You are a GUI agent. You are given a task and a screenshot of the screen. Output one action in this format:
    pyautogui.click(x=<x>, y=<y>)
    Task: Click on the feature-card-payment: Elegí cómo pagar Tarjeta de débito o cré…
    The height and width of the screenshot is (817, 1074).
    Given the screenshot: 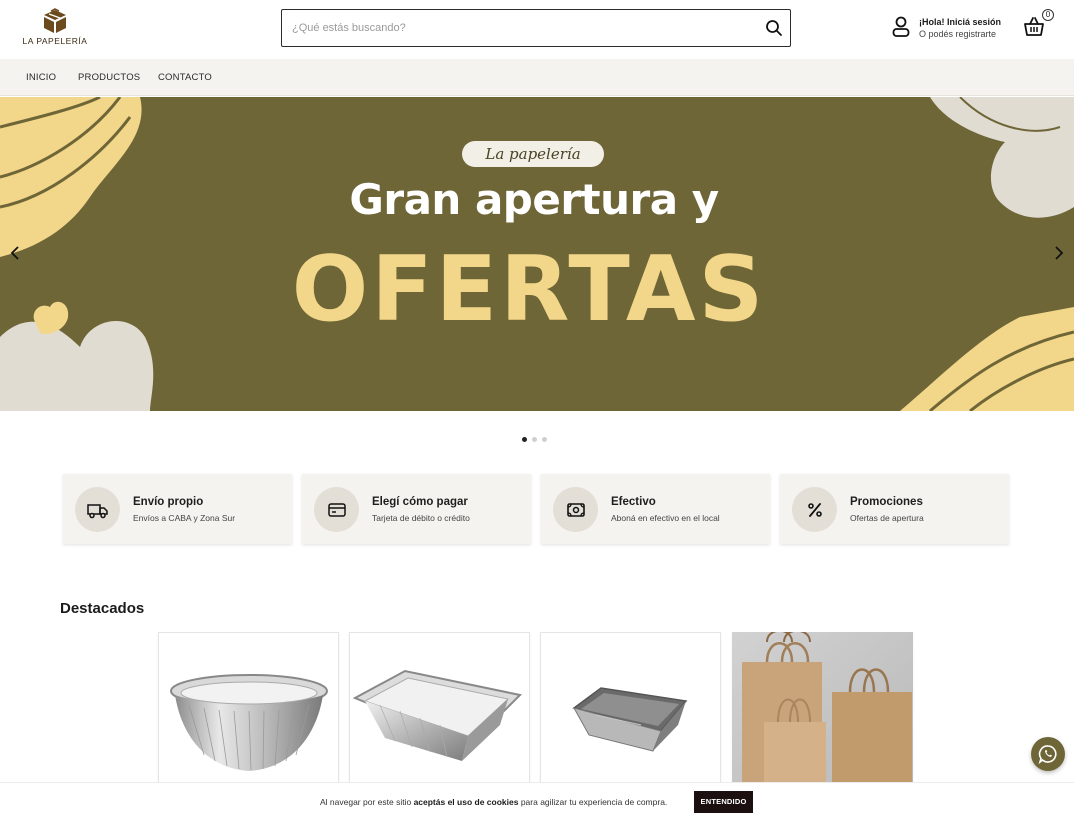 What is the action you would take?
    pyautogui.click(x=416, y=509)
    